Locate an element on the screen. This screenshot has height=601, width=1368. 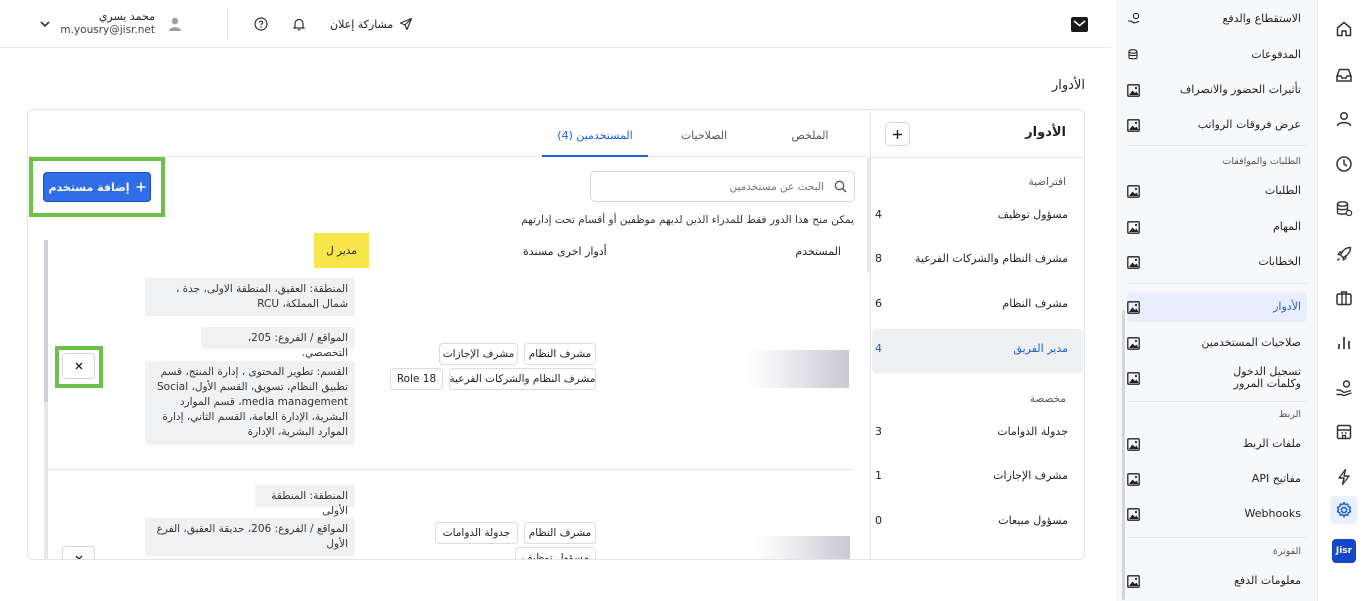
custom-roles-heading: مخصصة is located at coordinates (1047, 399).